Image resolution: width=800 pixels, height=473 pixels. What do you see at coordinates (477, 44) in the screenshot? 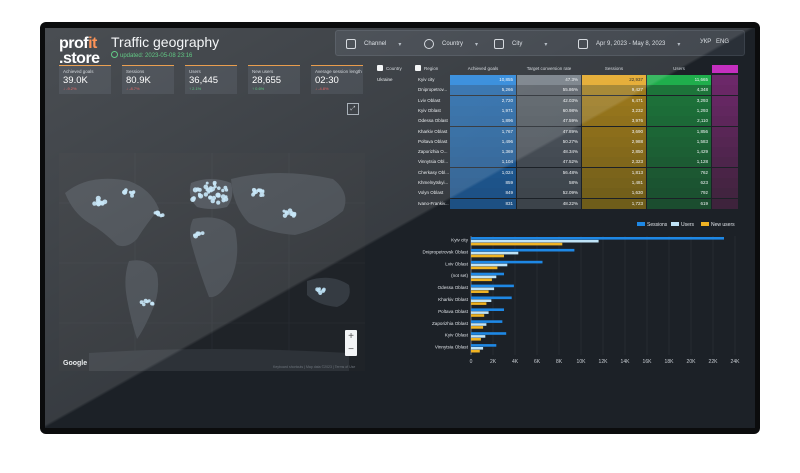
I see `chevron-down-icon: ▾` at bounding box center [477, 44].